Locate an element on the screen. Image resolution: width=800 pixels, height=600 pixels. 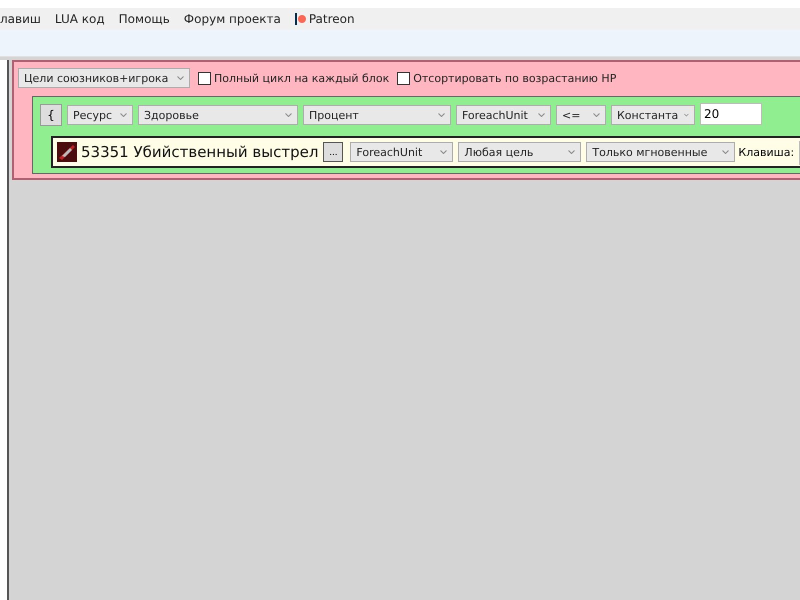
spell-icon is located at coordinates (67, 152).